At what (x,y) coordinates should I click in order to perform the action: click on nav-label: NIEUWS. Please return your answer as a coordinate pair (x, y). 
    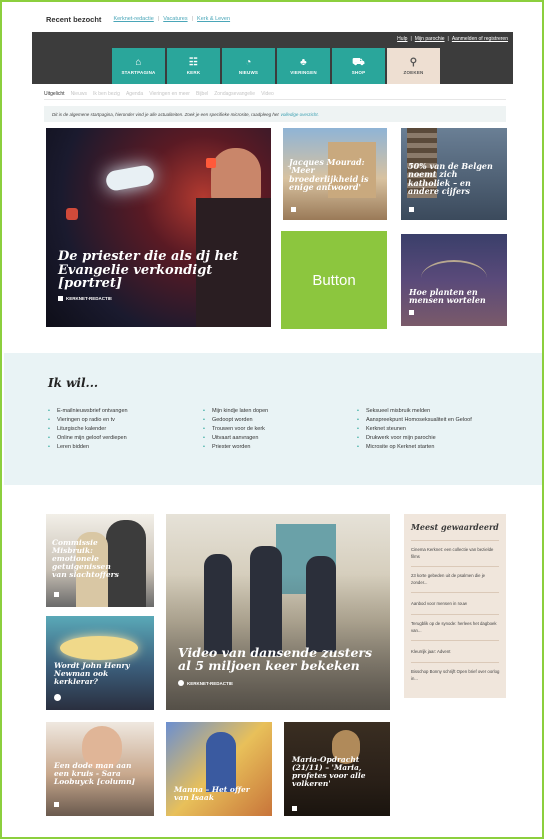
    Looking at the image, I should click on (248, 72).